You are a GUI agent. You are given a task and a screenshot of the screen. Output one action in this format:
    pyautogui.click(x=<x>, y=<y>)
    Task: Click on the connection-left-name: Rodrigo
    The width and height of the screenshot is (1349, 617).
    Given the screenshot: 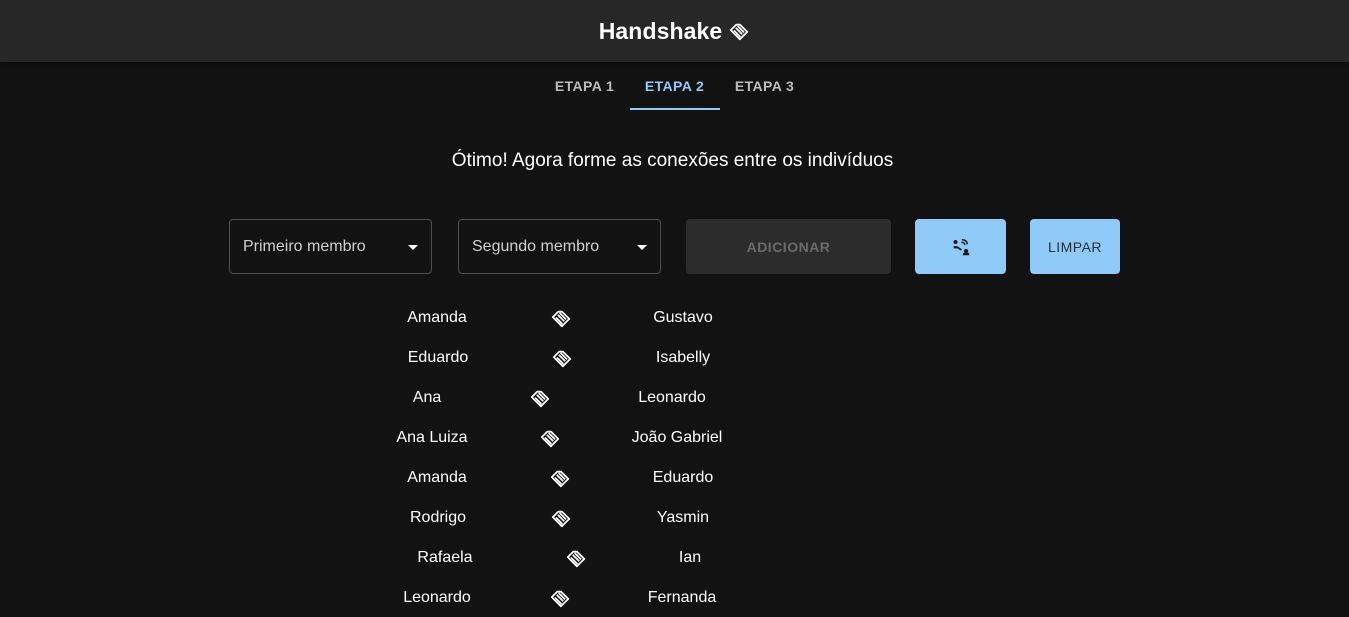 What is the action you would take?
    pyautogui.click(x=438, y=517)
    